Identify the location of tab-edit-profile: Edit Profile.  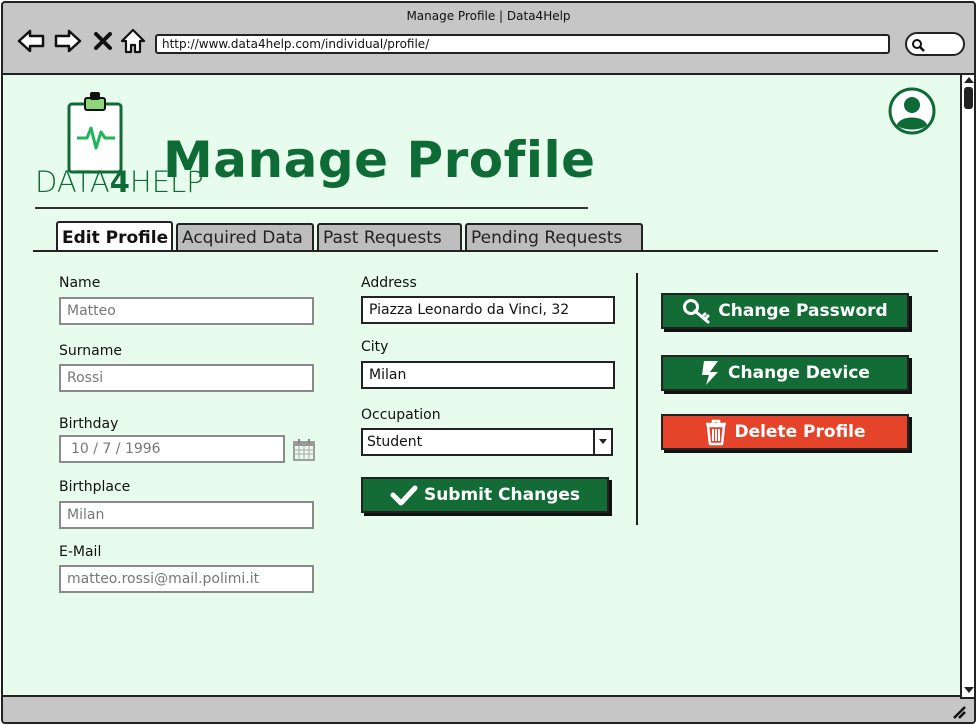
(114, 236).